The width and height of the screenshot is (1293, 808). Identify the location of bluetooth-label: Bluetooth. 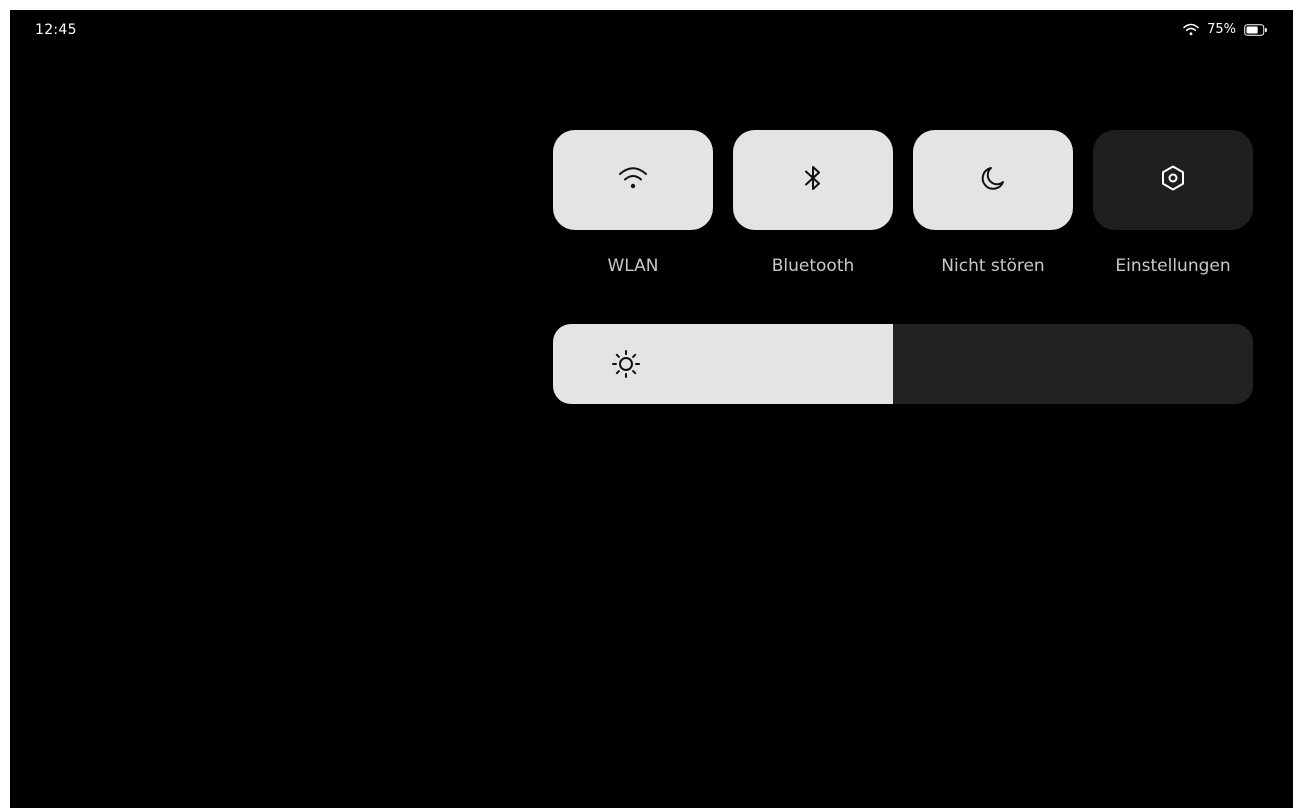
(813, 266).